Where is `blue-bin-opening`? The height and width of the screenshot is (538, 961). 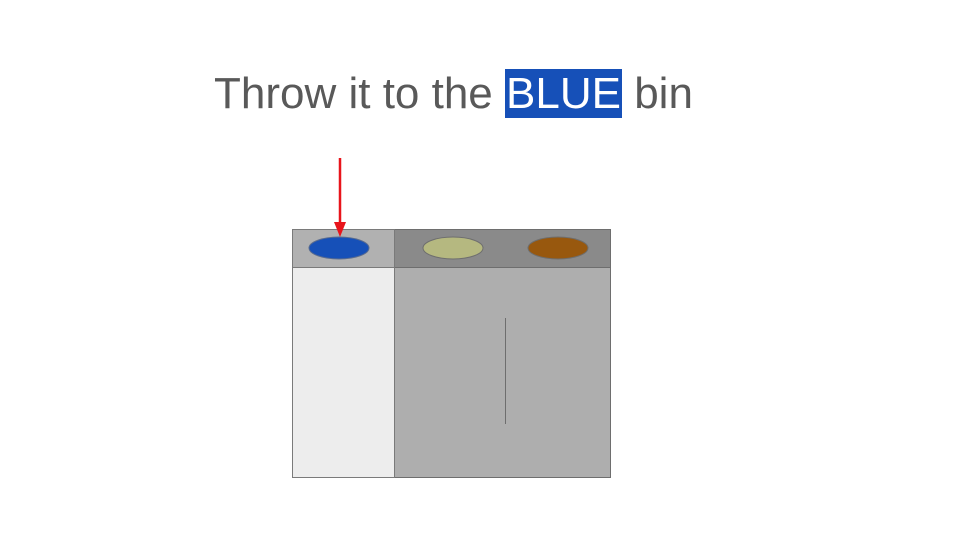
blue-bin-opening is located at coordinates (339, 248).